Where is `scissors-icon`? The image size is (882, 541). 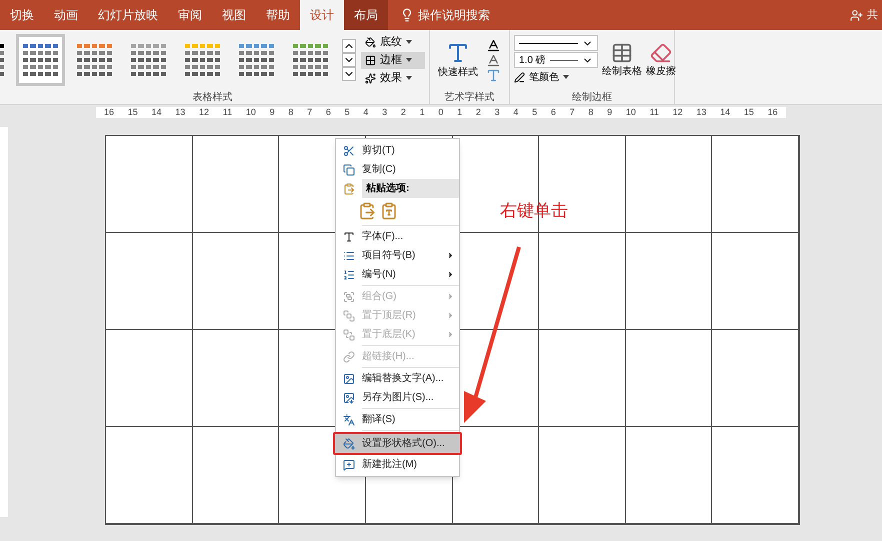 scissors-icon is located at coordinates (349, 150).